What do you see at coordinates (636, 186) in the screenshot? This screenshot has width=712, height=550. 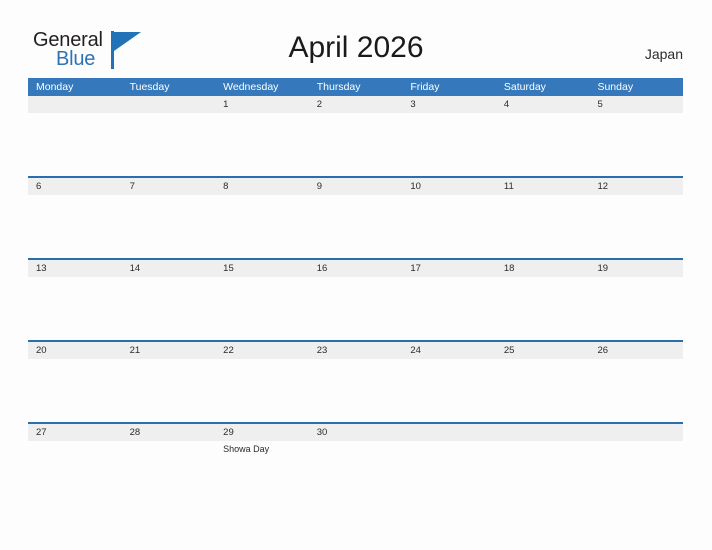 I see `day-number: 12` at bounding box center [636, 186].